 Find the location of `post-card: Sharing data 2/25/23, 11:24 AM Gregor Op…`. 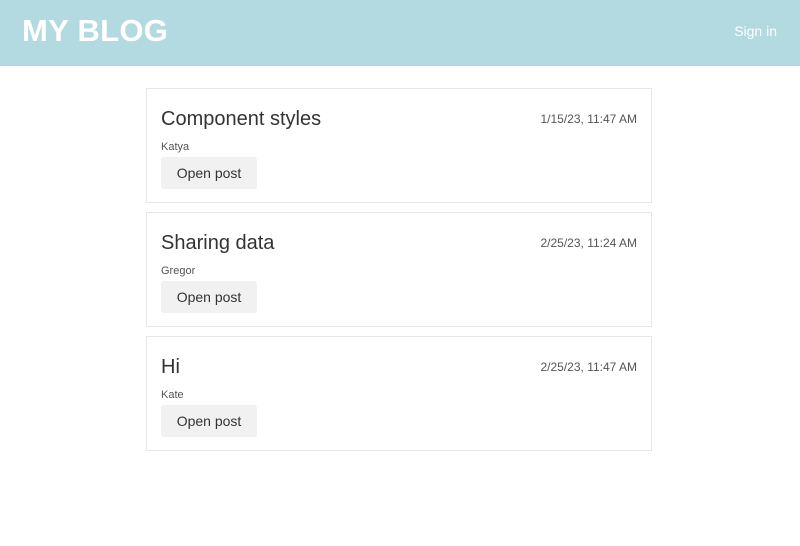

post-card: Sharing data 2/25/23, 11:24 AM Gregor Op… is located at coordinates (399, 269).